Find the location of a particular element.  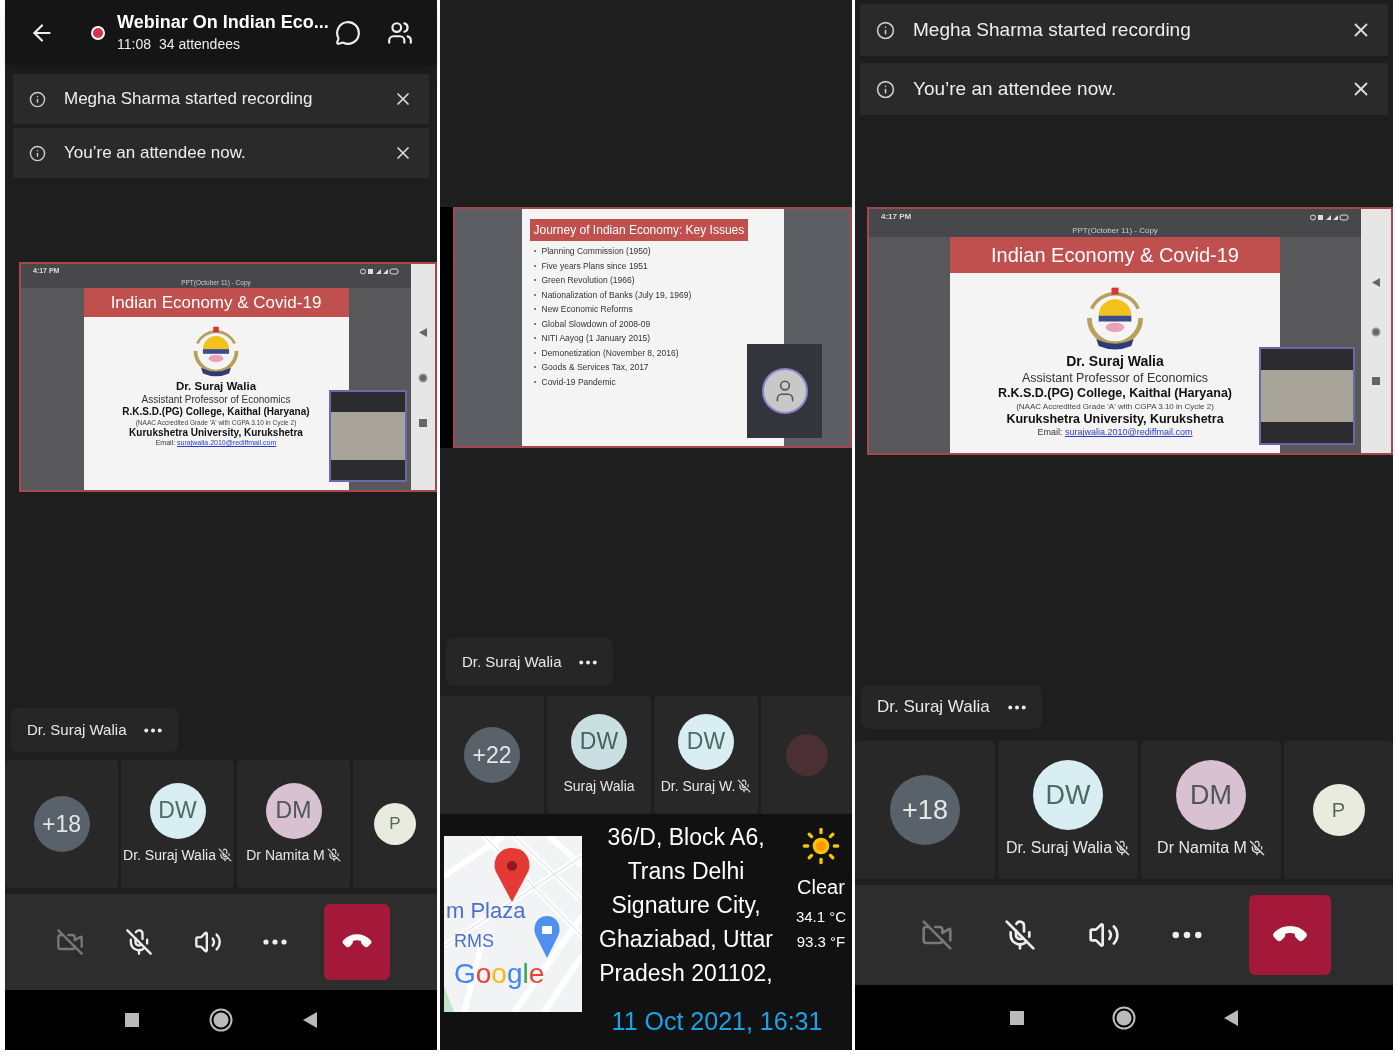

participant-tile: DW Dr. Suraj W. is located at coordinates (706, 755).